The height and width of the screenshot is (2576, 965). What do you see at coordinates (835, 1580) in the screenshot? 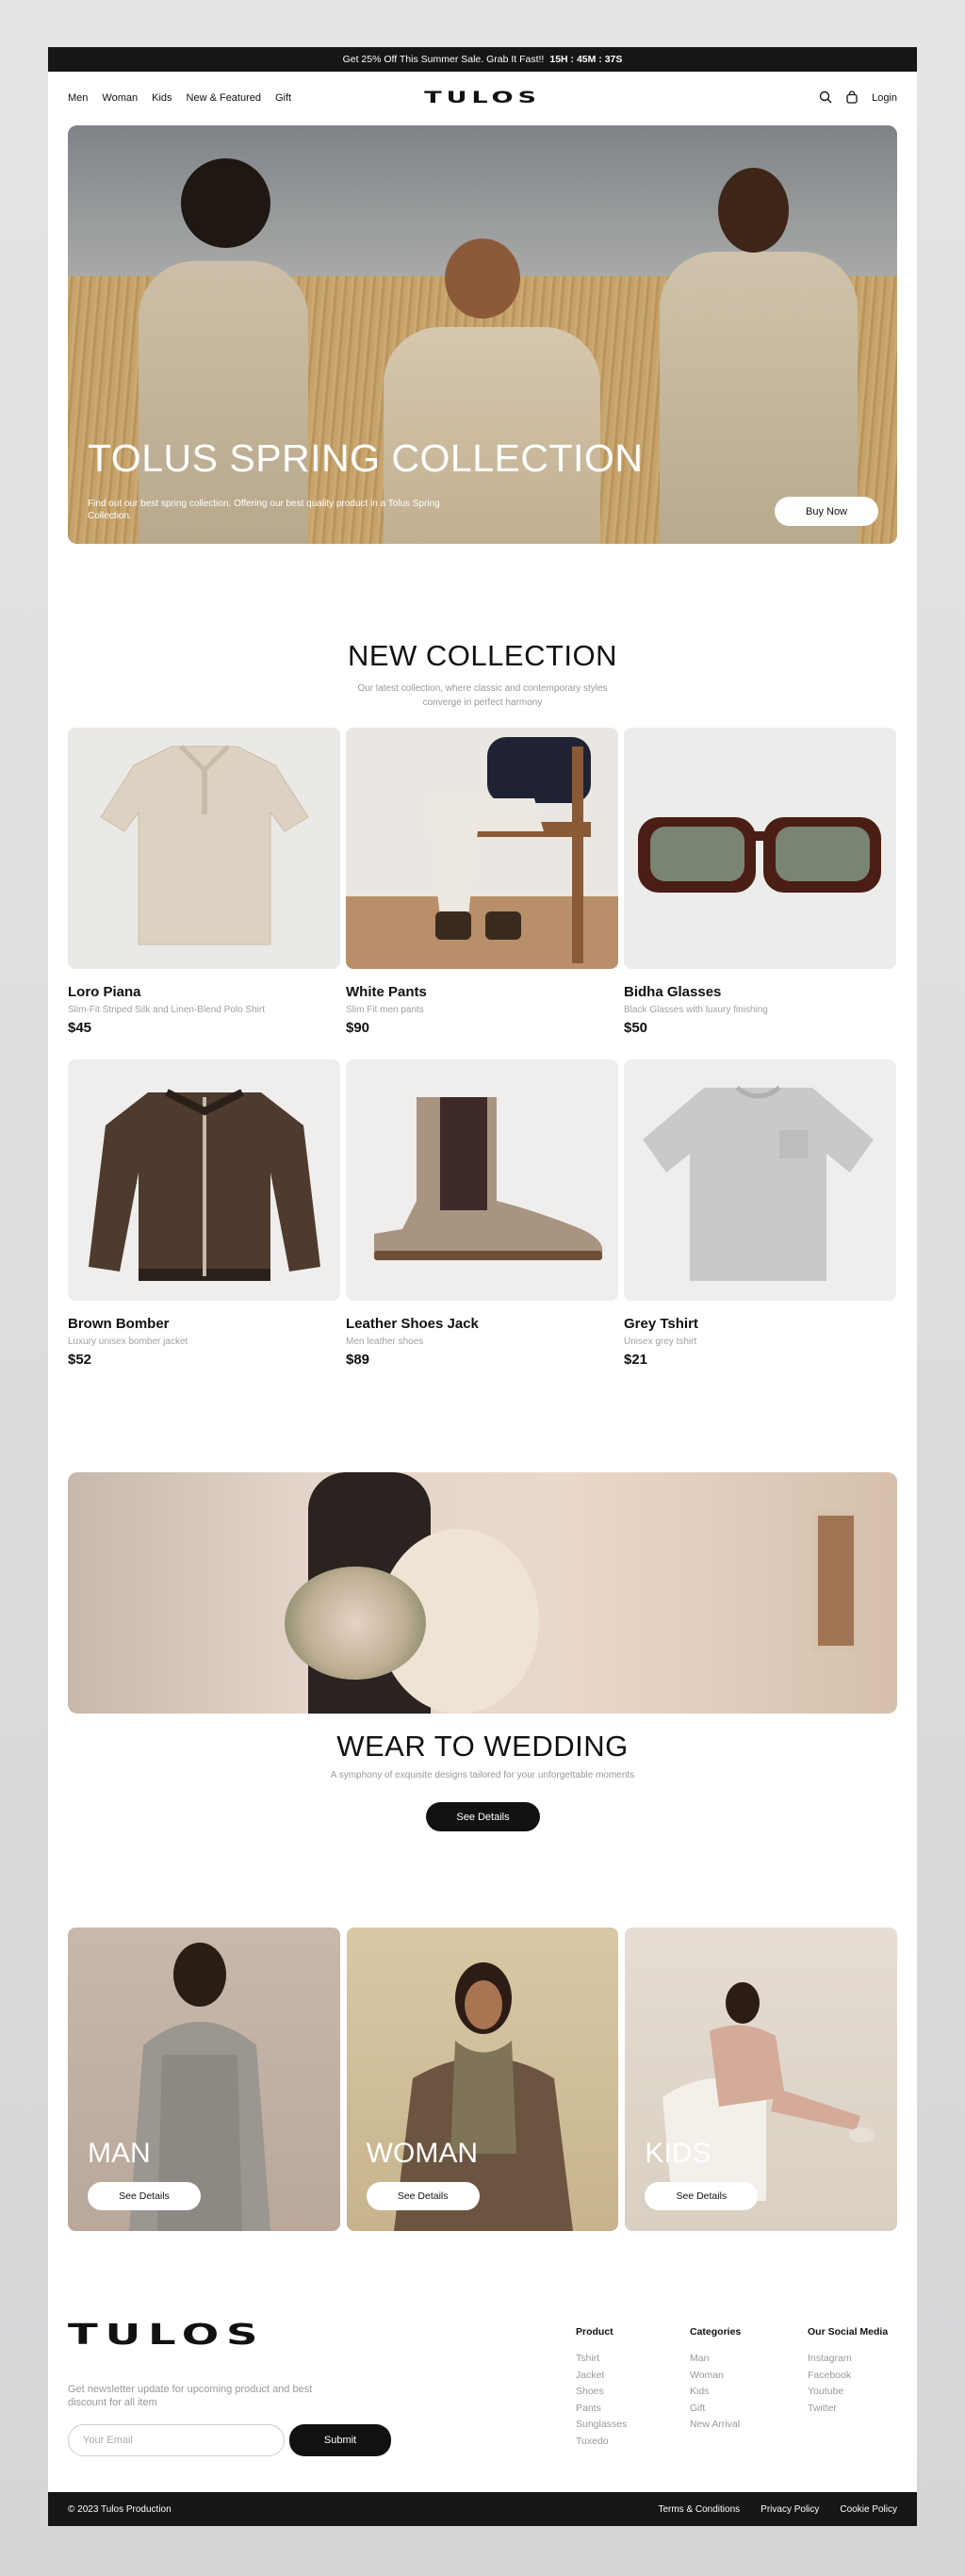
I see `doorway` at bounding box center [835, 1580].